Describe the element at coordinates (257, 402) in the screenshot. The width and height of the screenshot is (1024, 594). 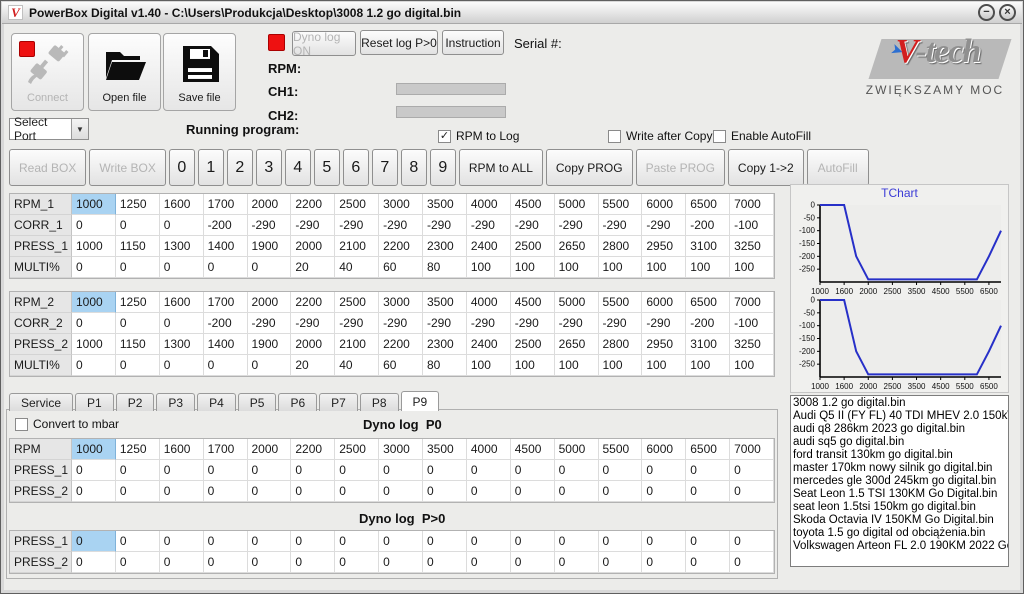
I see `tab-p5: P5` at that location.